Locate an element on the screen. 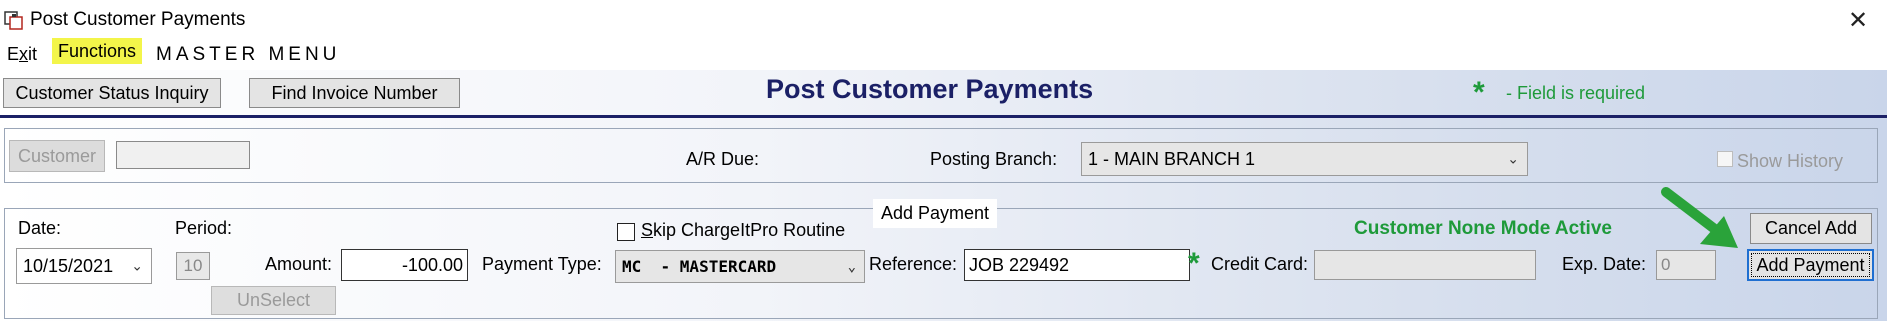 This screenshot has width=1887, height=321. menu-master-menu: MASTER MENU is located at coordinates (248, 55).